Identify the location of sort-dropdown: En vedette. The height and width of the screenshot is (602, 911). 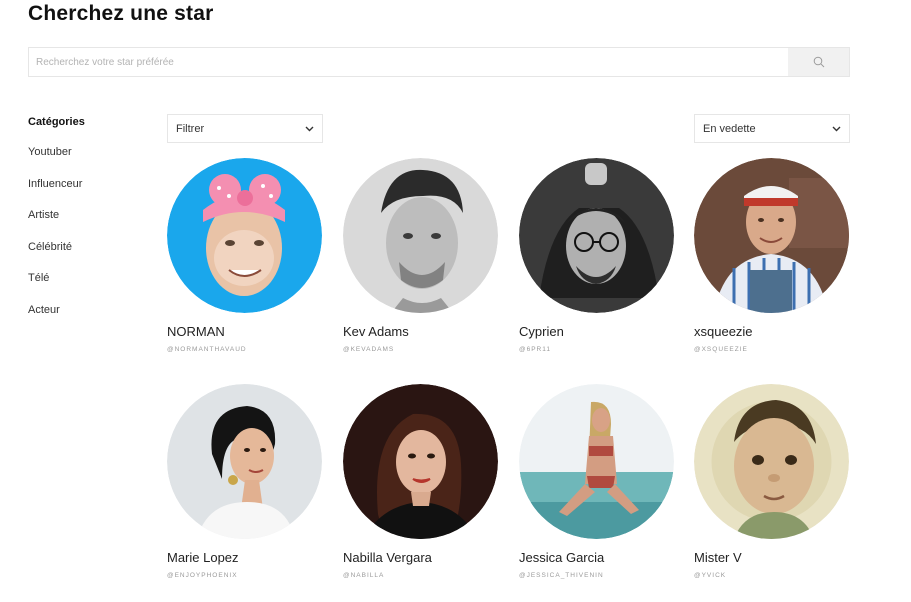
(772, 128).